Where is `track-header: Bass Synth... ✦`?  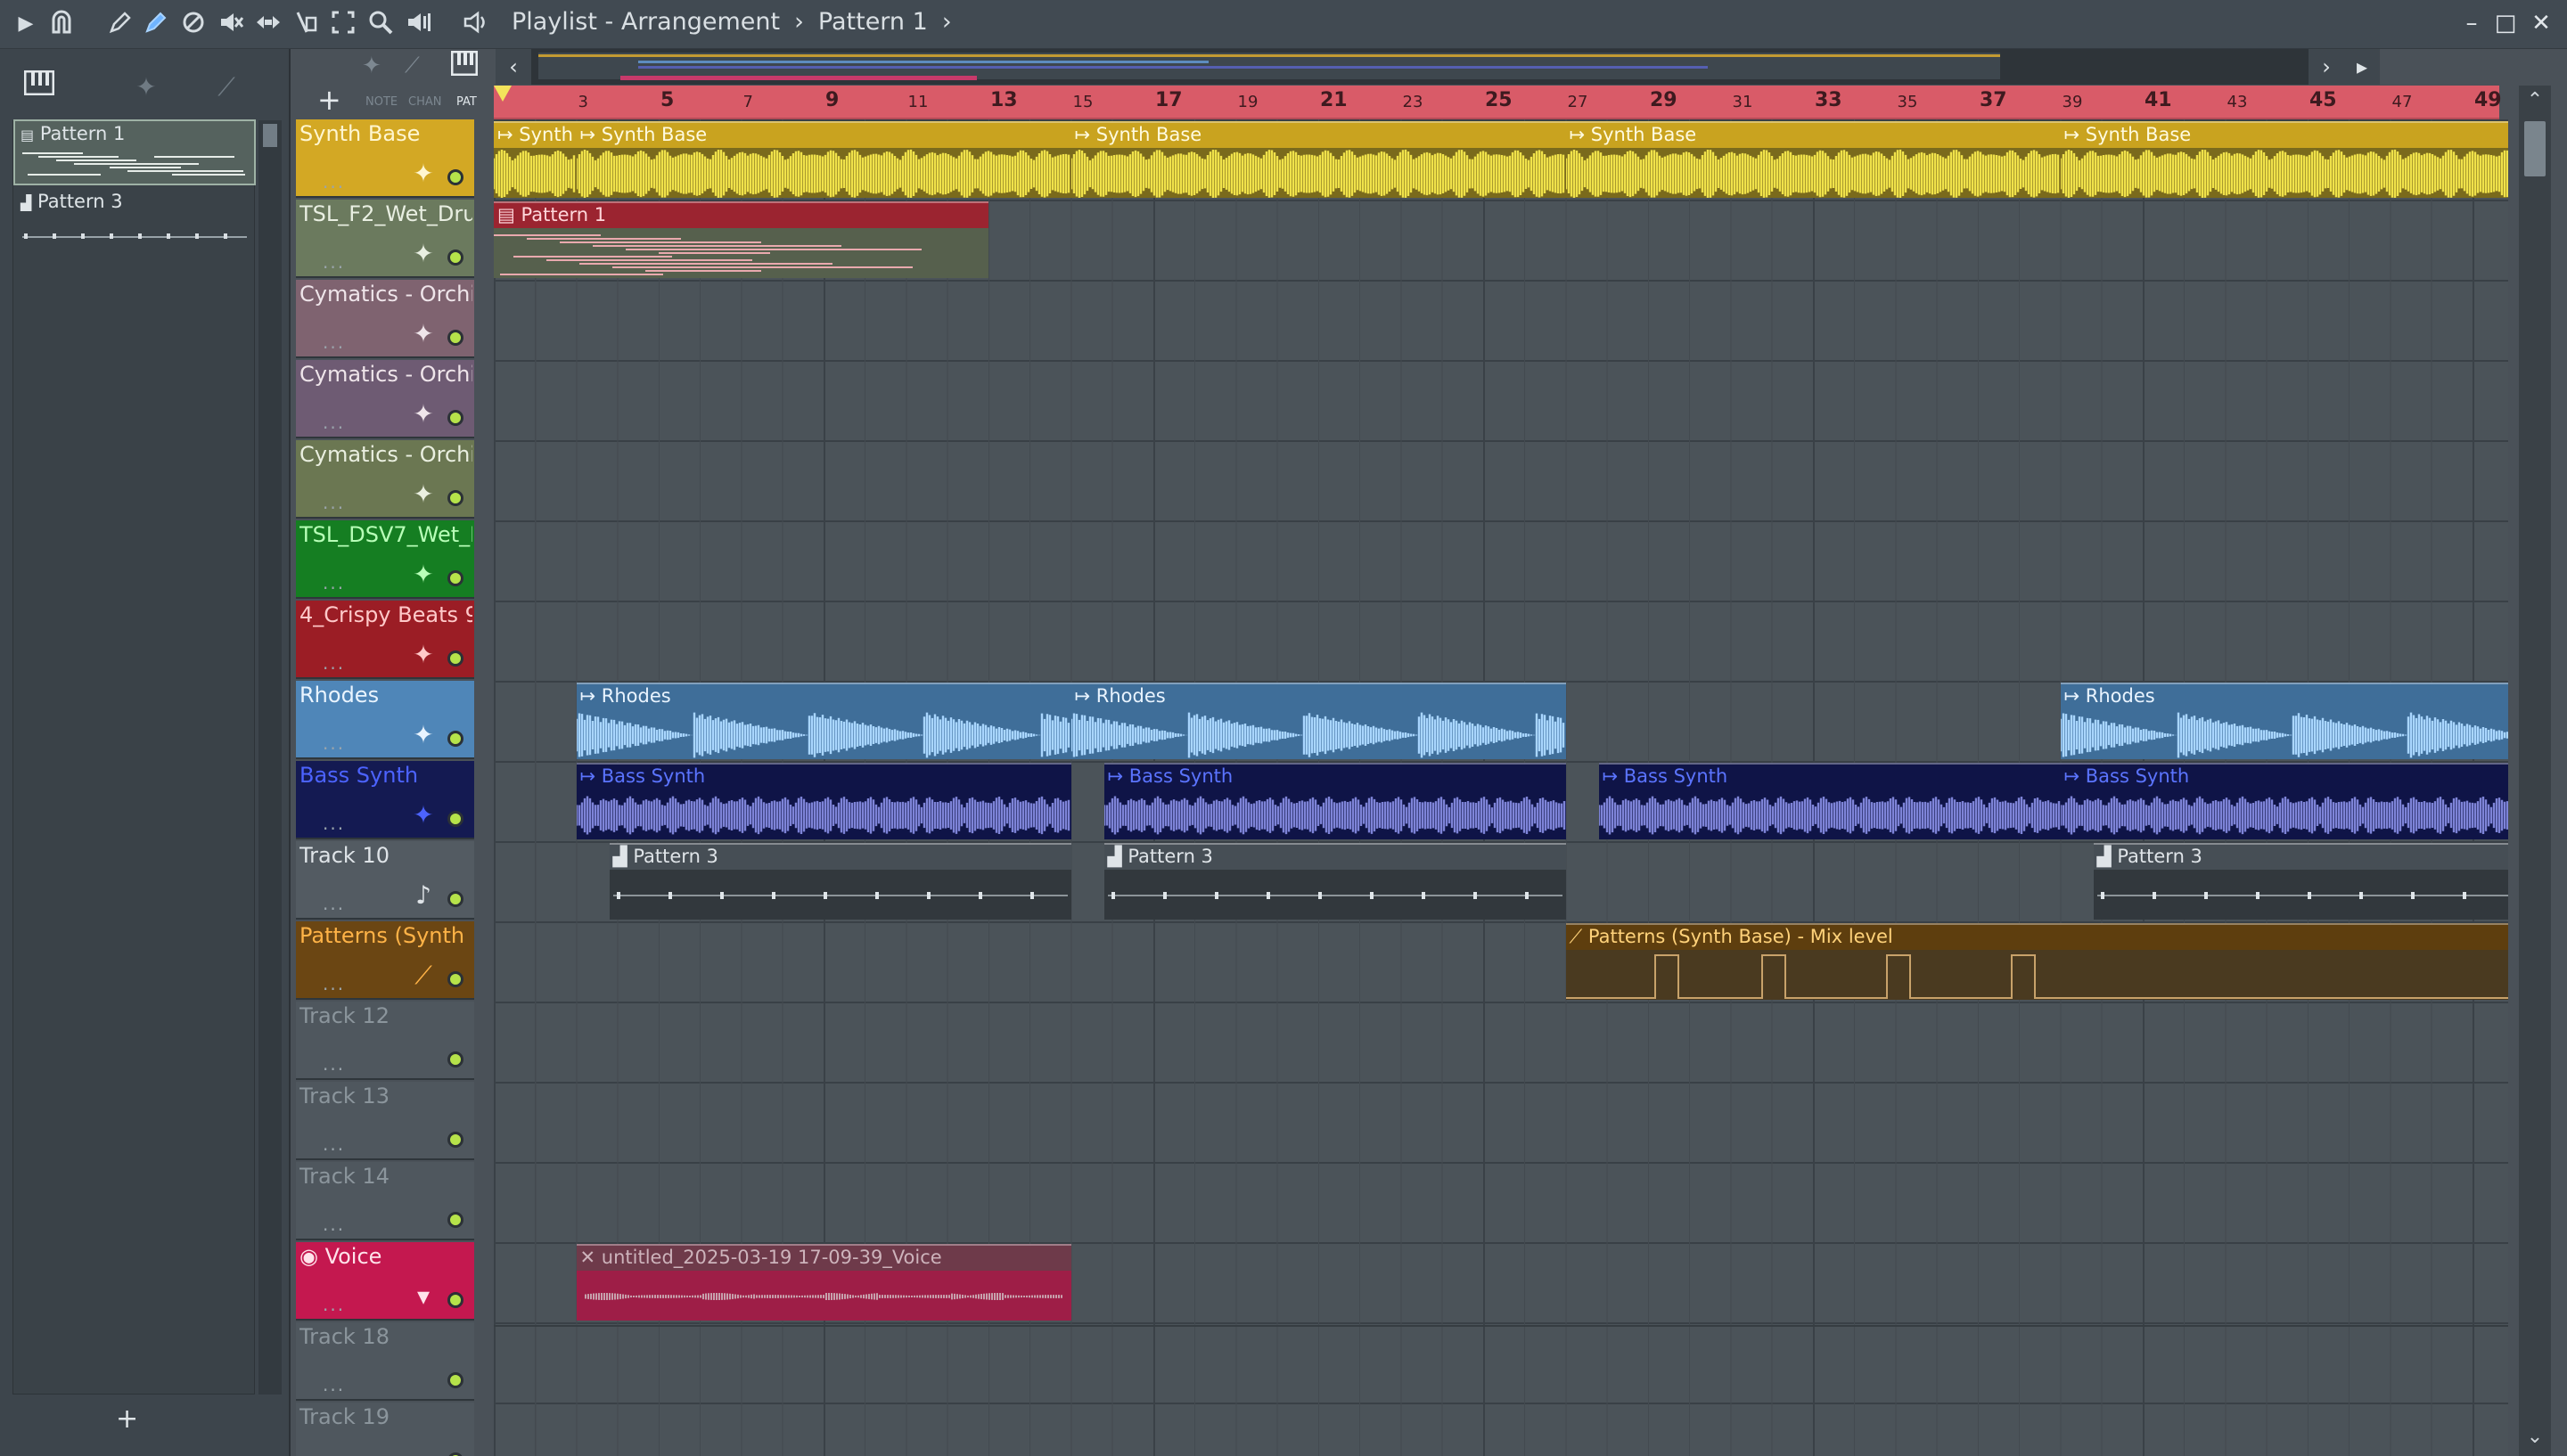
track-header: Bass Synth... ✦ is located at coordinates (385, 800).